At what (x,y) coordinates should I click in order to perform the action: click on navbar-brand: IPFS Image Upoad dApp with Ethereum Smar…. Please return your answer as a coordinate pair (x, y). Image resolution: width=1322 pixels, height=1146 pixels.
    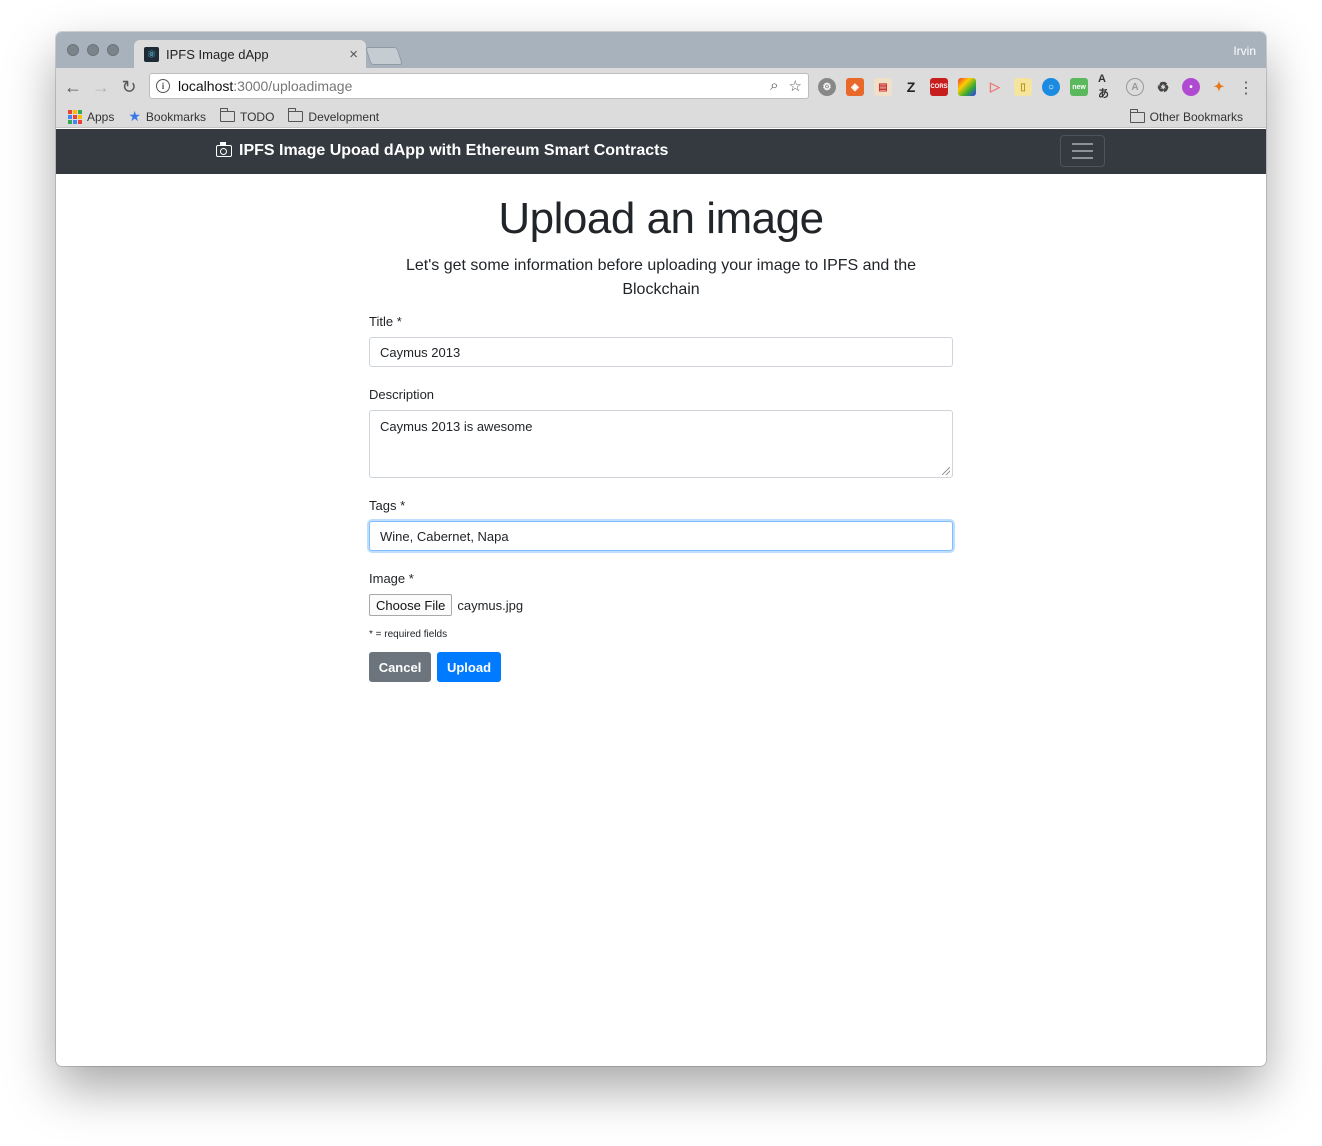
    Looking at the image, I should click on (442, 151).